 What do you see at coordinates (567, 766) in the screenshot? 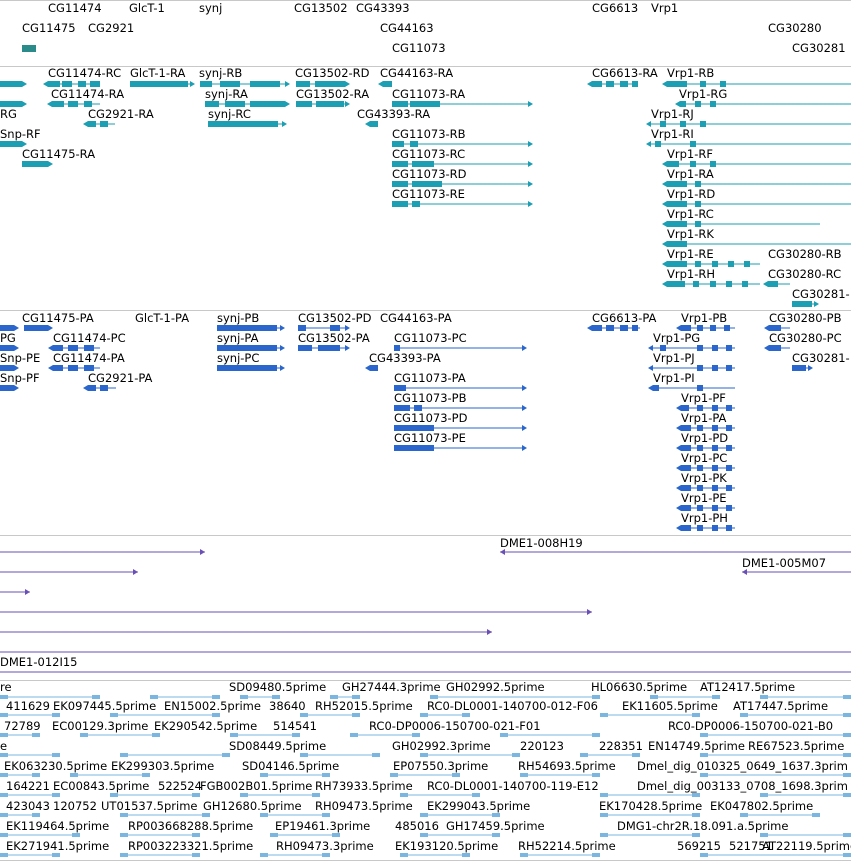
I see `est-label: RH54693.5prime` at bounding box center [567, 766].